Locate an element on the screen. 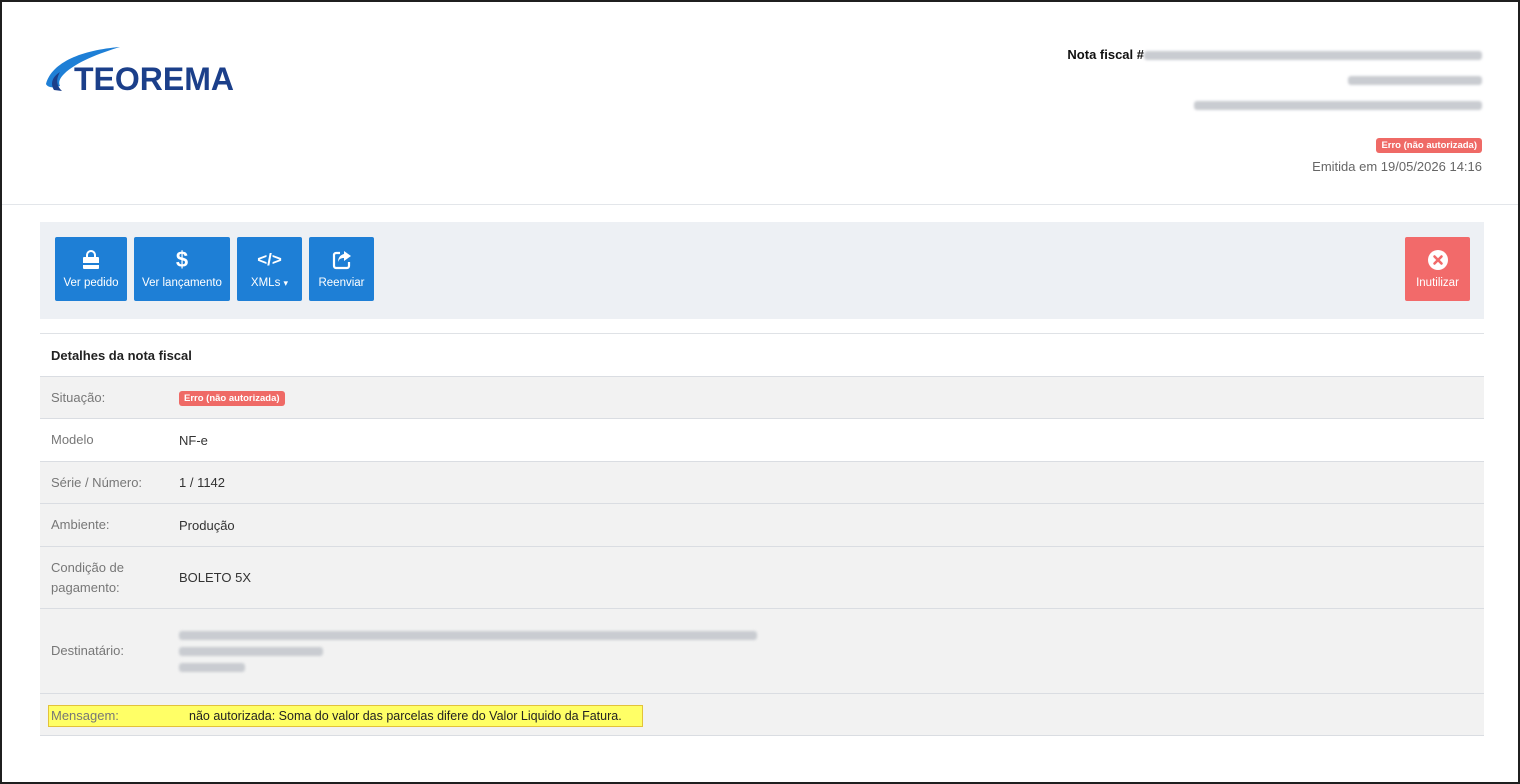  label-condicao-pagamento: Condição de pagamento: is located at coordinates (87, 577).